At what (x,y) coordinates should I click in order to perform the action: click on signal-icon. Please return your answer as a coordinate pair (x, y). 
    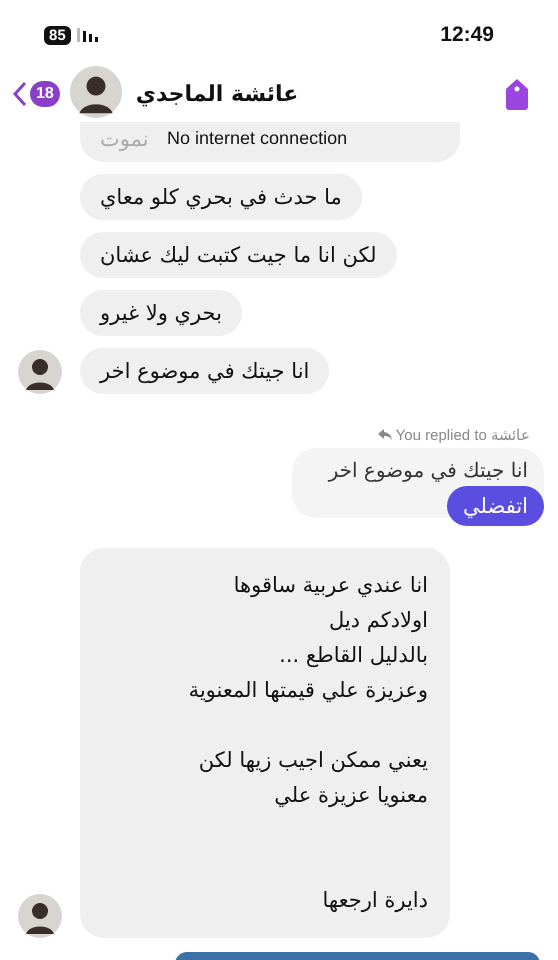
    Looking at the image, I should click on (87, 35).